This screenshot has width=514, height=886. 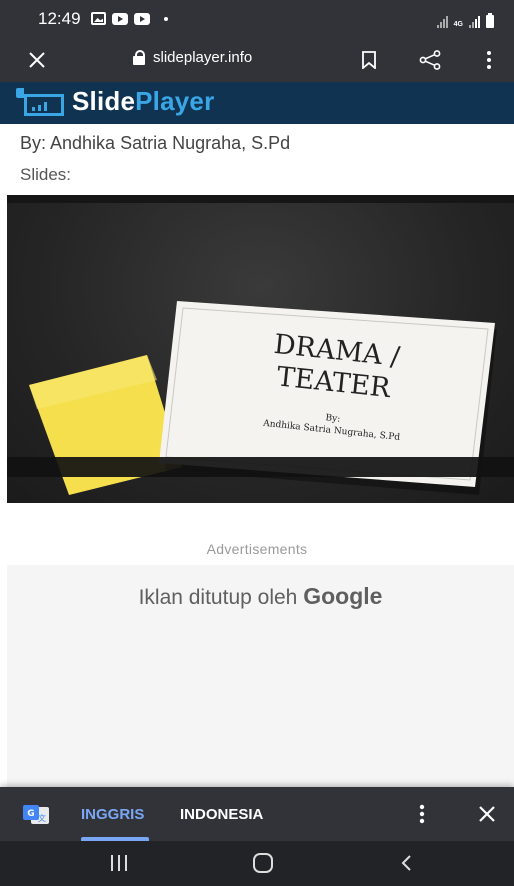 What do you see at coordinates (343, 596) in the screenshot?
I see `google-wordmark: Google` at bounding box center [343, 596].